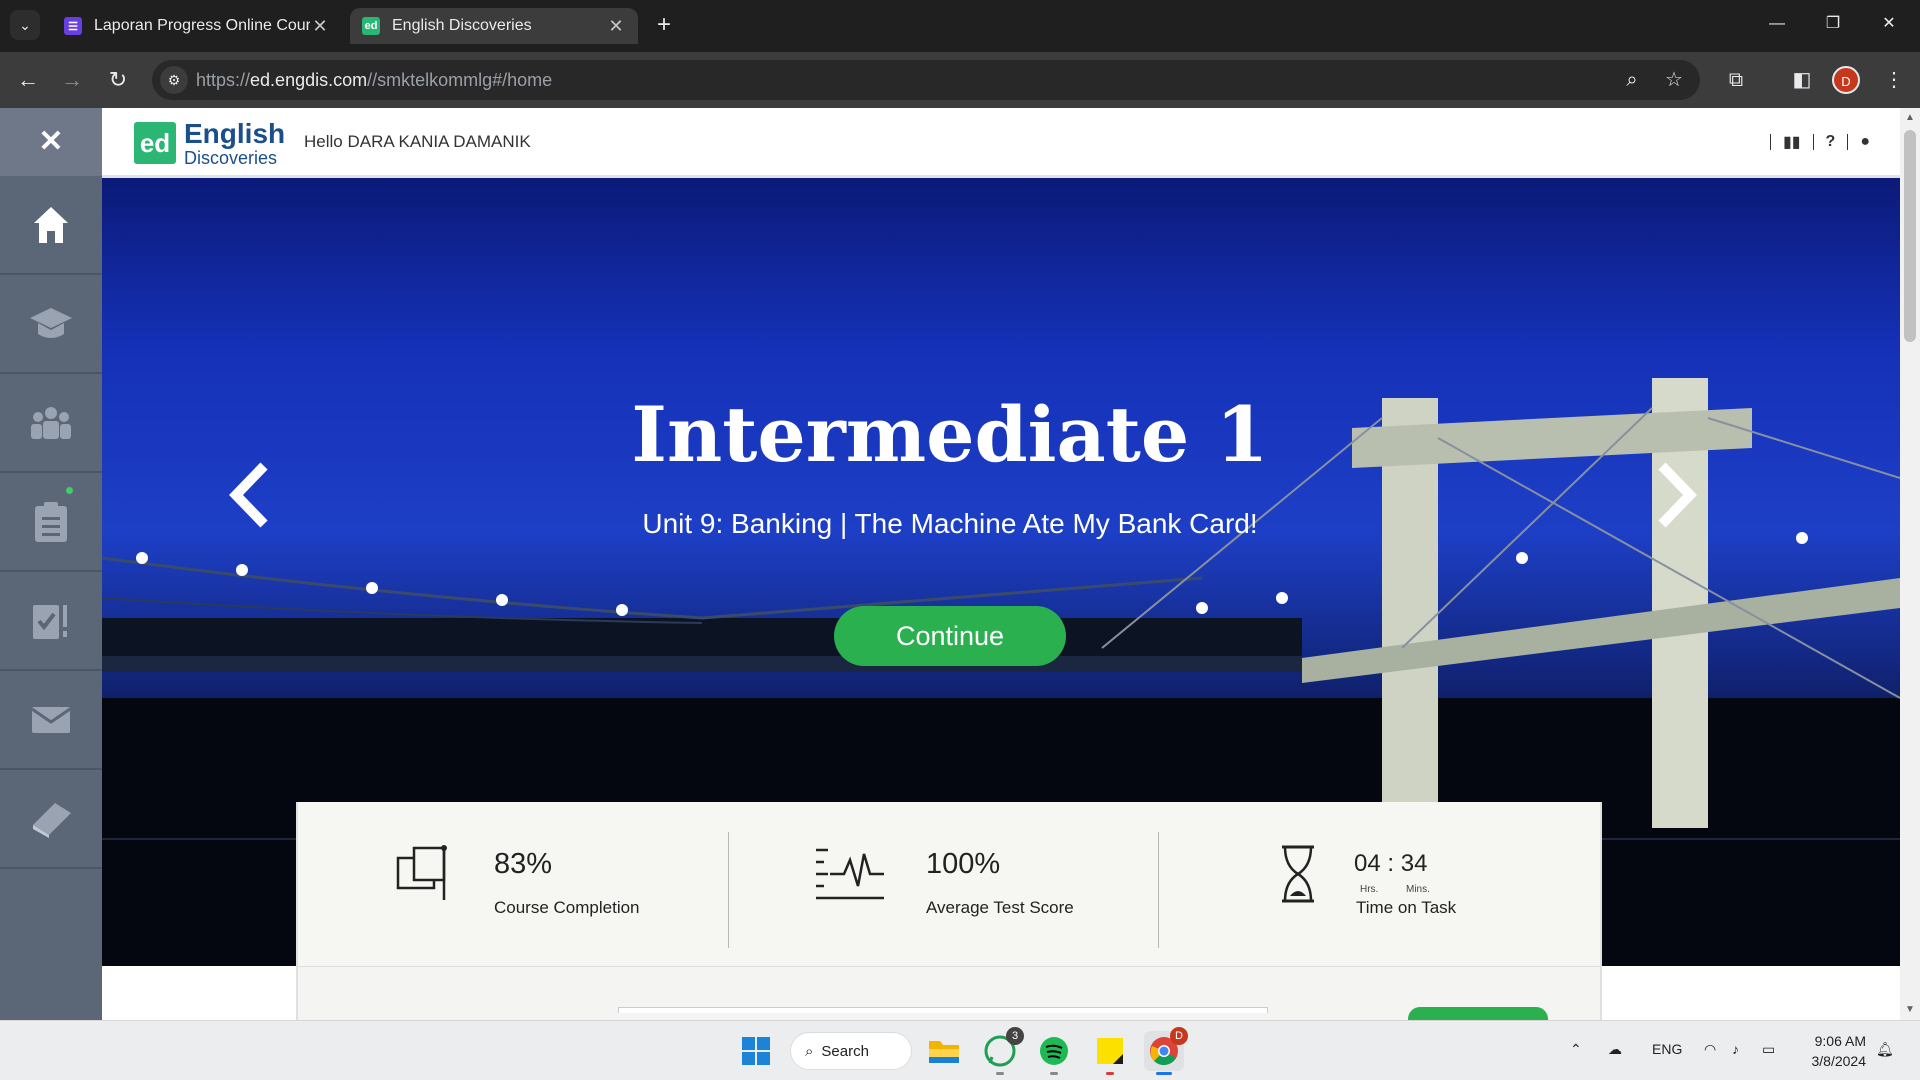 The image size is (1920, 1080). I want to click on sidebar: ✕, so click(51, 564).